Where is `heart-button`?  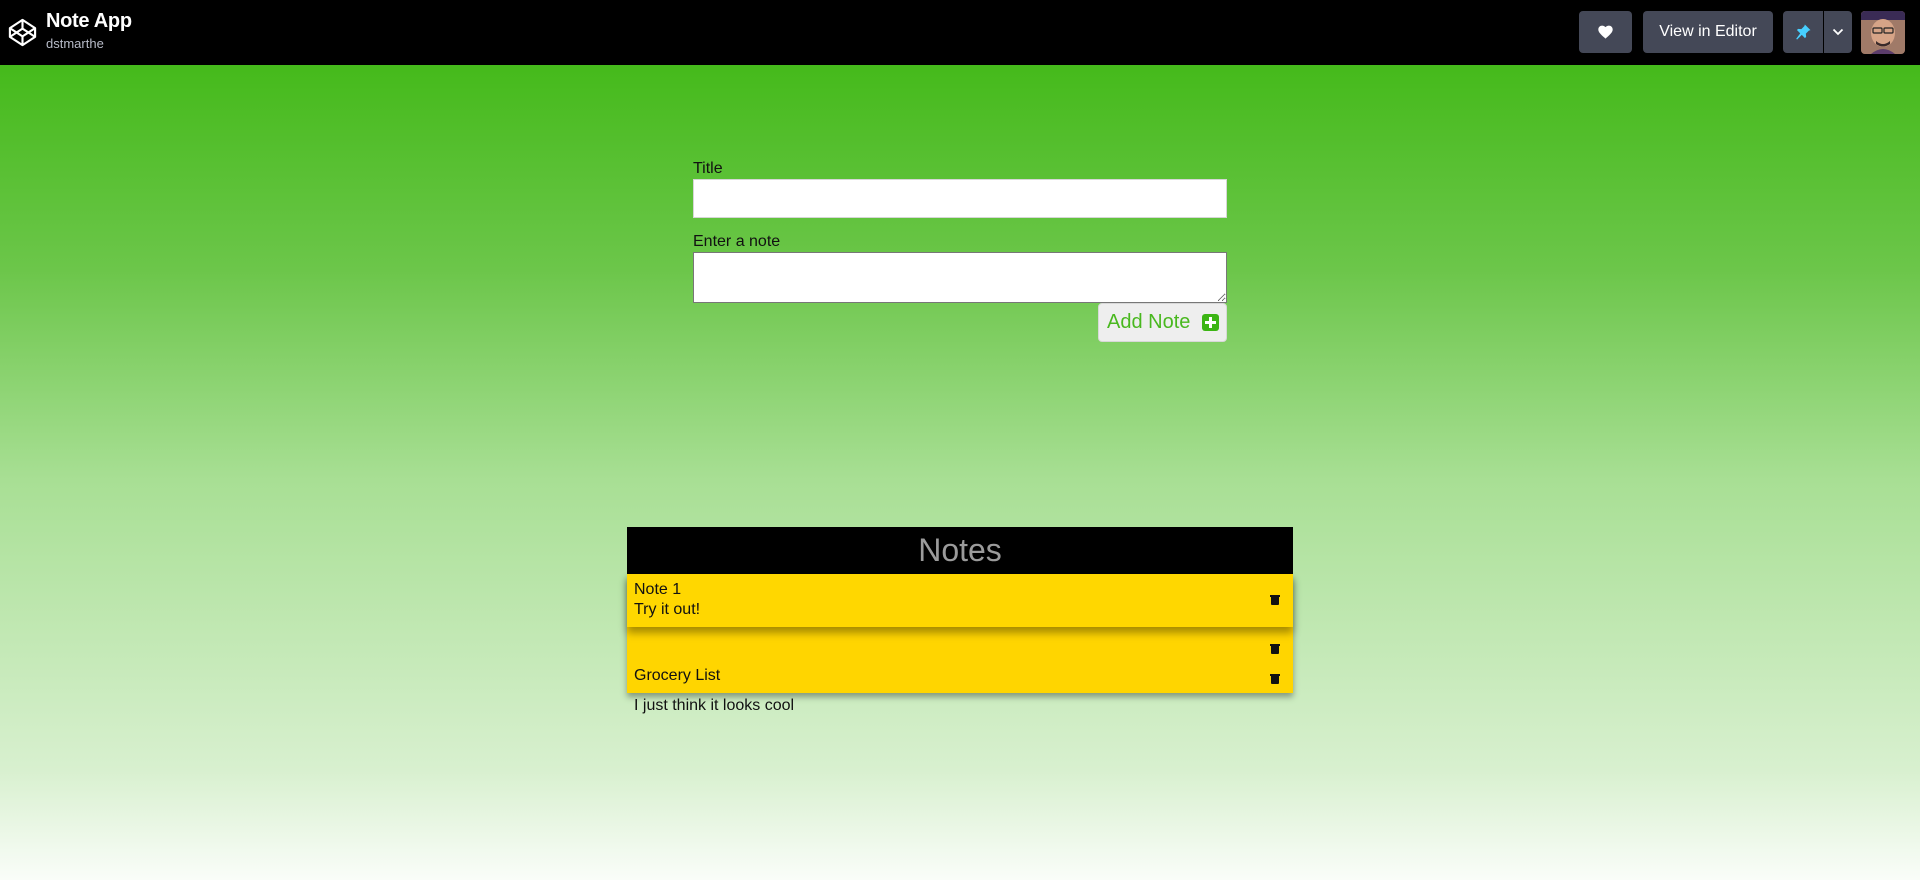 heart-button is located at coordinates (1605, 32).